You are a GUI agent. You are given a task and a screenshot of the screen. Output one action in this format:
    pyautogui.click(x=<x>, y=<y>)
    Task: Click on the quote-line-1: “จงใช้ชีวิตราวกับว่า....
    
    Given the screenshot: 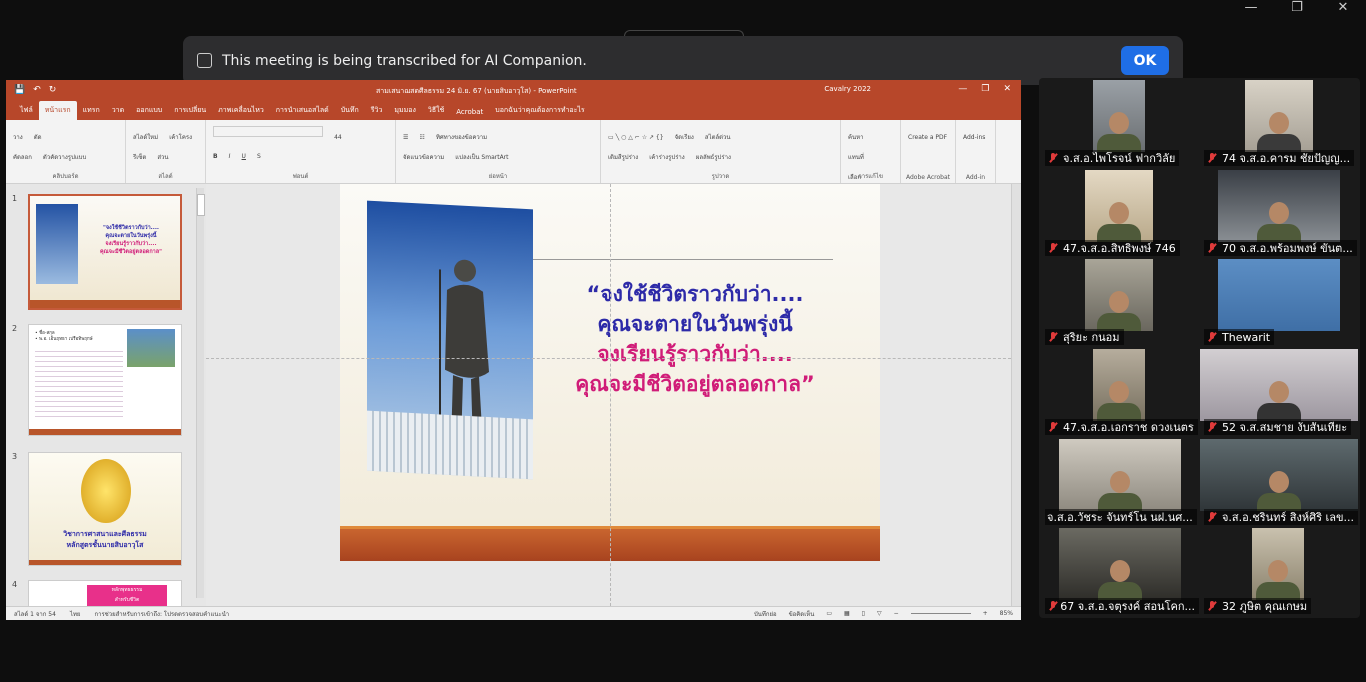 What is the action you would take?
    pyautogui.click(x=695, y=294)
    